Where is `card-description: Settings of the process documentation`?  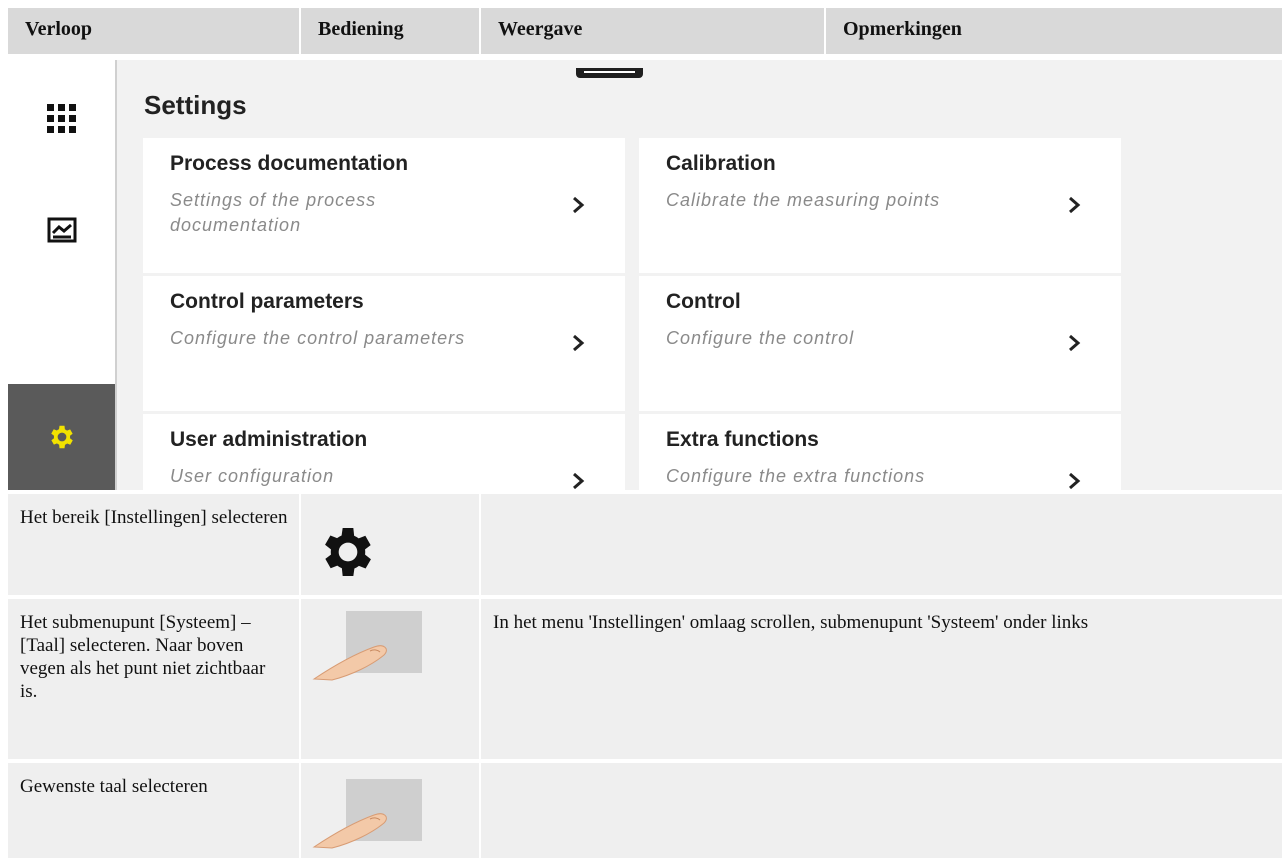 card-description: Settings of the process documentation is located at coordinates (273, 212).